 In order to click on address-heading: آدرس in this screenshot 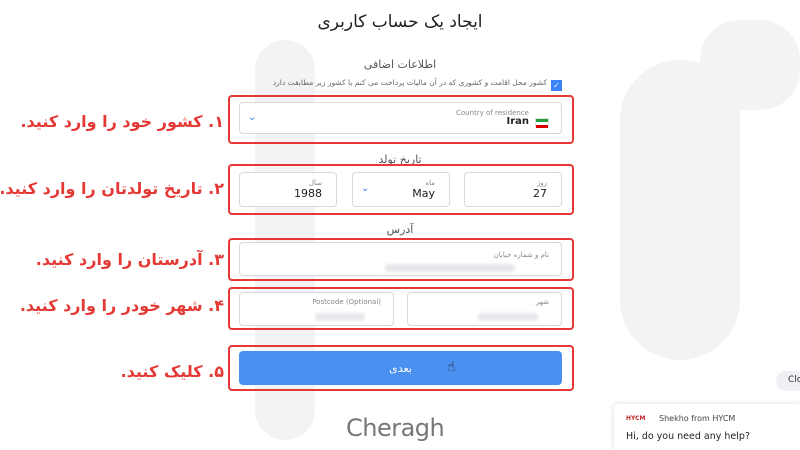, I will do `click(400, 229)`.